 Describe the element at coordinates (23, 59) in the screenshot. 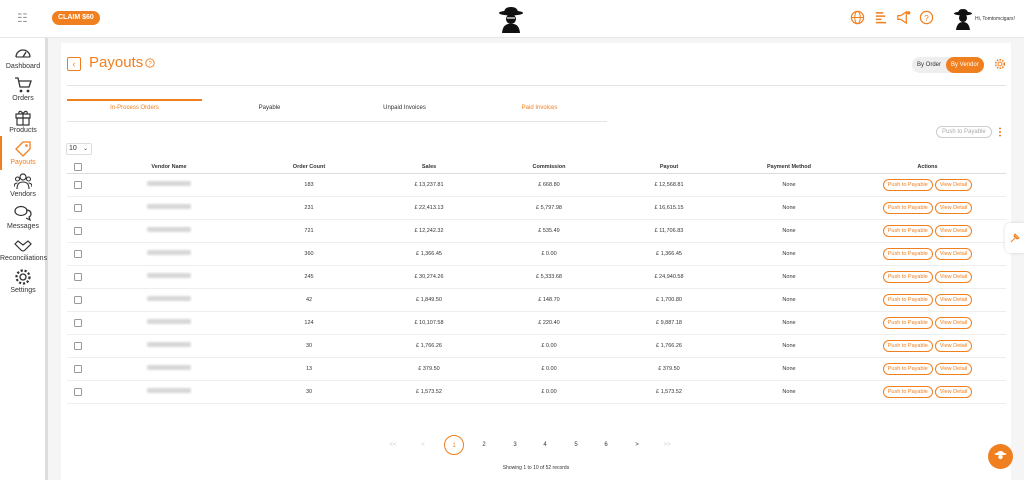

I see `sidebar-item-dashboard: Dashboard` at that location.